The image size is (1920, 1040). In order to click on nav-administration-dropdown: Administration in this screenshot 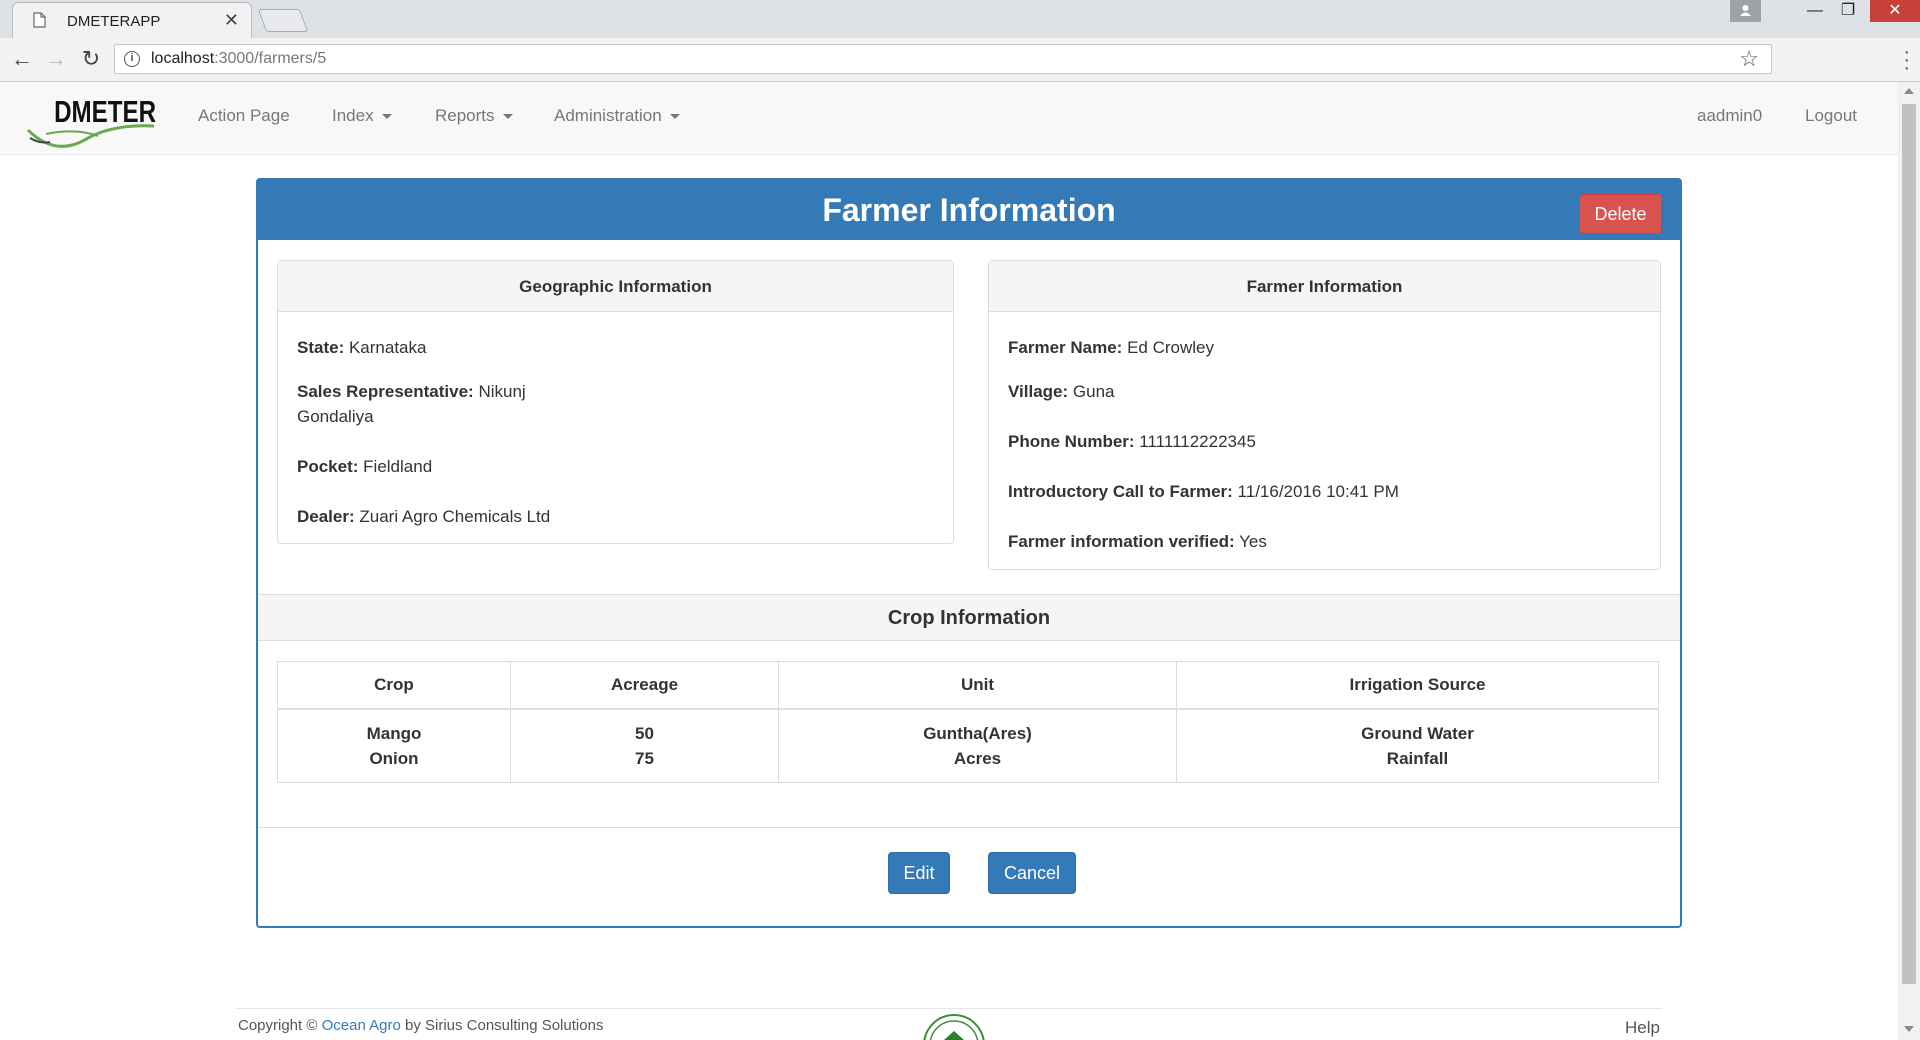, I will do `click(617, 116)`.